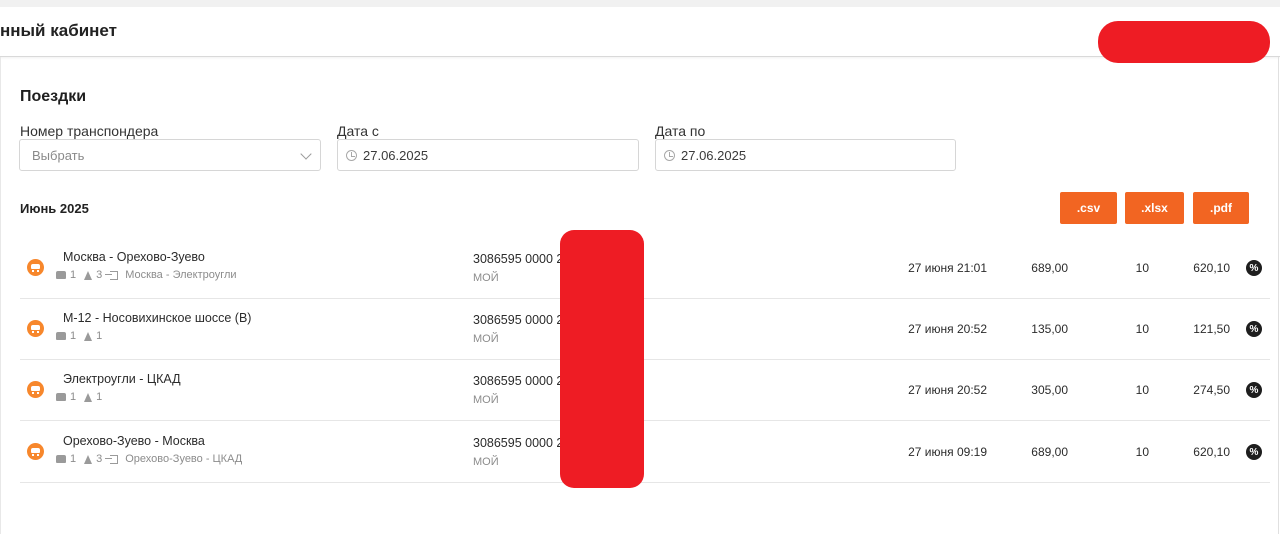  I want to click on trip-meta: 1 3 Москва - Электроугли, so click(146, 275).